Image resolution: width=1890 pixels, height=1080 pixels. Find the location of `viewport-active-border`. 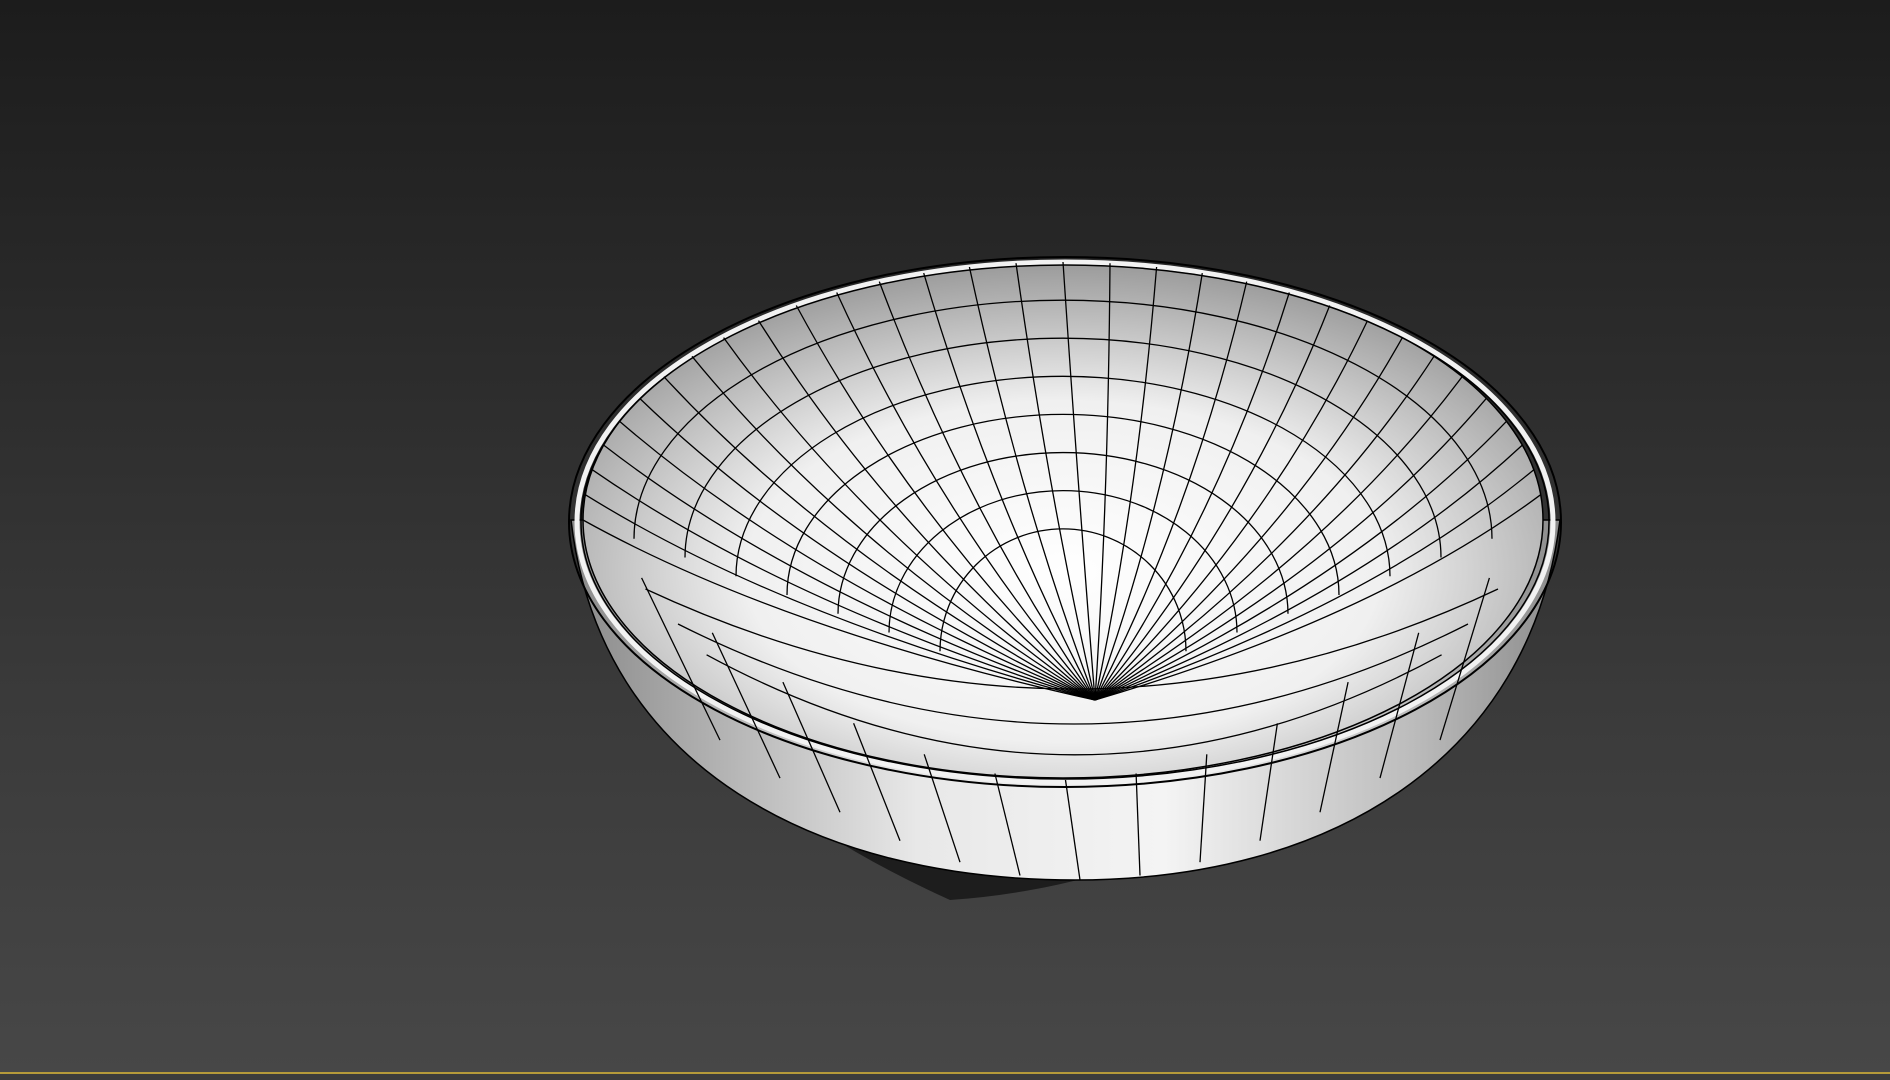

viewport-active-border is located at coordinates (945, 1076).